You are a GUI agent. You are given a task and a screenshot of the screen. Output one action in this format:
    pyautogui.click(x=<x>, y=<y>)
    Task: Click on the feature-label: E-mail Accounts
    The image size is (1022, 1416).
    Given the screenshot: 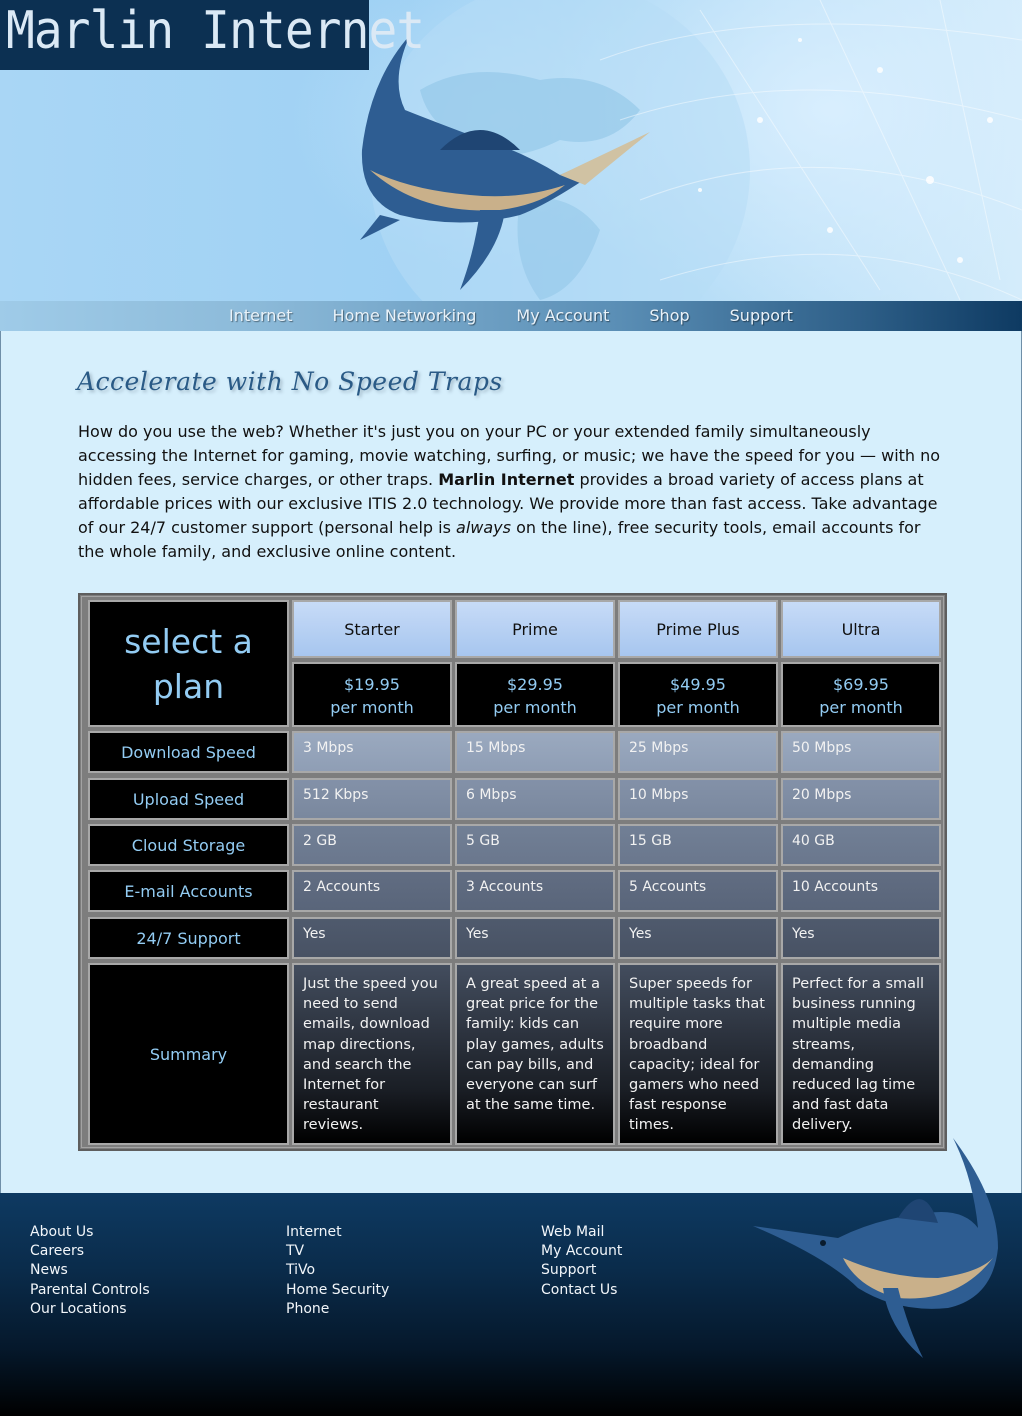 What is the action you would take?
    pyautogui.click(x=188, y=891)
    